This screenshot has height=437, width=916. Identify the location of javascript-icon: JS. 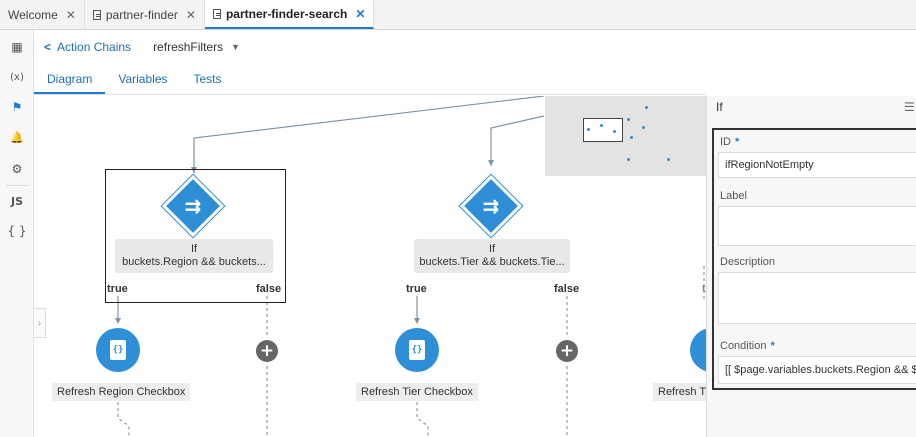
(17, 201).